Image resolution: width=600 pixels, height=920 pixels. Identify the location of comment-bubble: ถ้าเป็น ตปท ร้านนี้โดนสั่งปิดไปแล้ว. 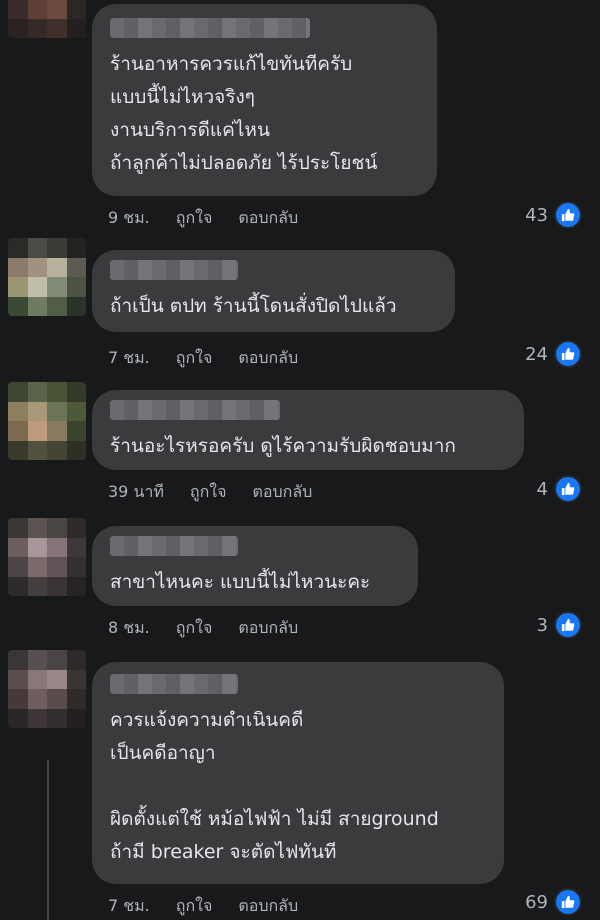
(273, 291).